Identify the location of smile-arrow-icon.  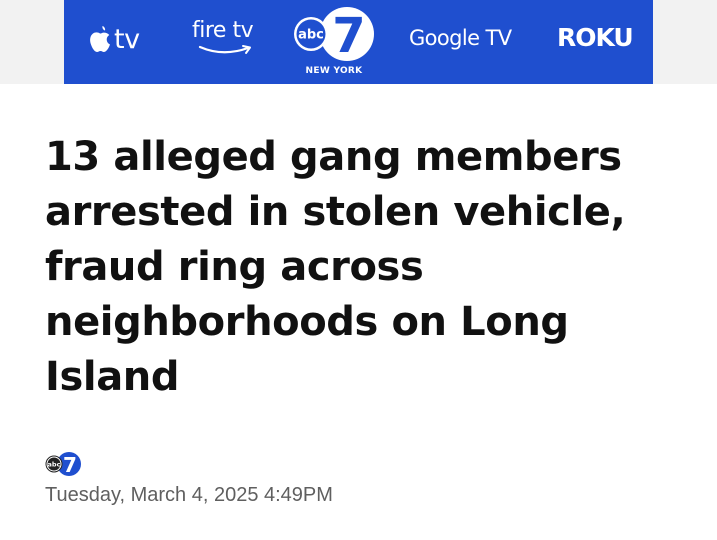
(224, 49).